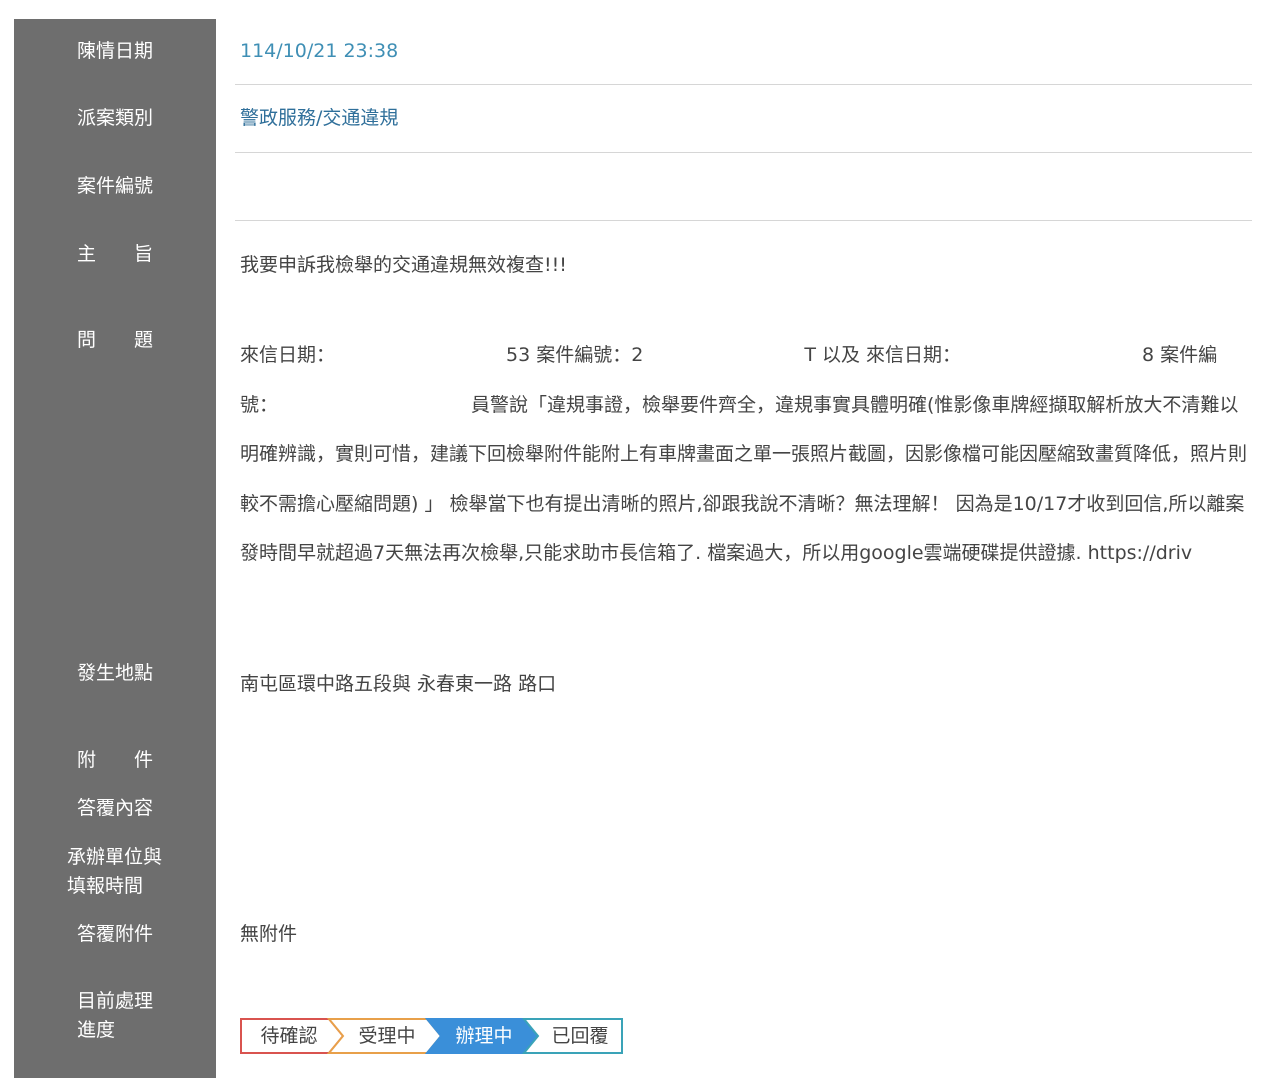 This screenshot has width=1262, height=1078. Describe the element at coordinates (269, 934) in the screenshot. I see `value-reply-attachment: 無附件` at that location.